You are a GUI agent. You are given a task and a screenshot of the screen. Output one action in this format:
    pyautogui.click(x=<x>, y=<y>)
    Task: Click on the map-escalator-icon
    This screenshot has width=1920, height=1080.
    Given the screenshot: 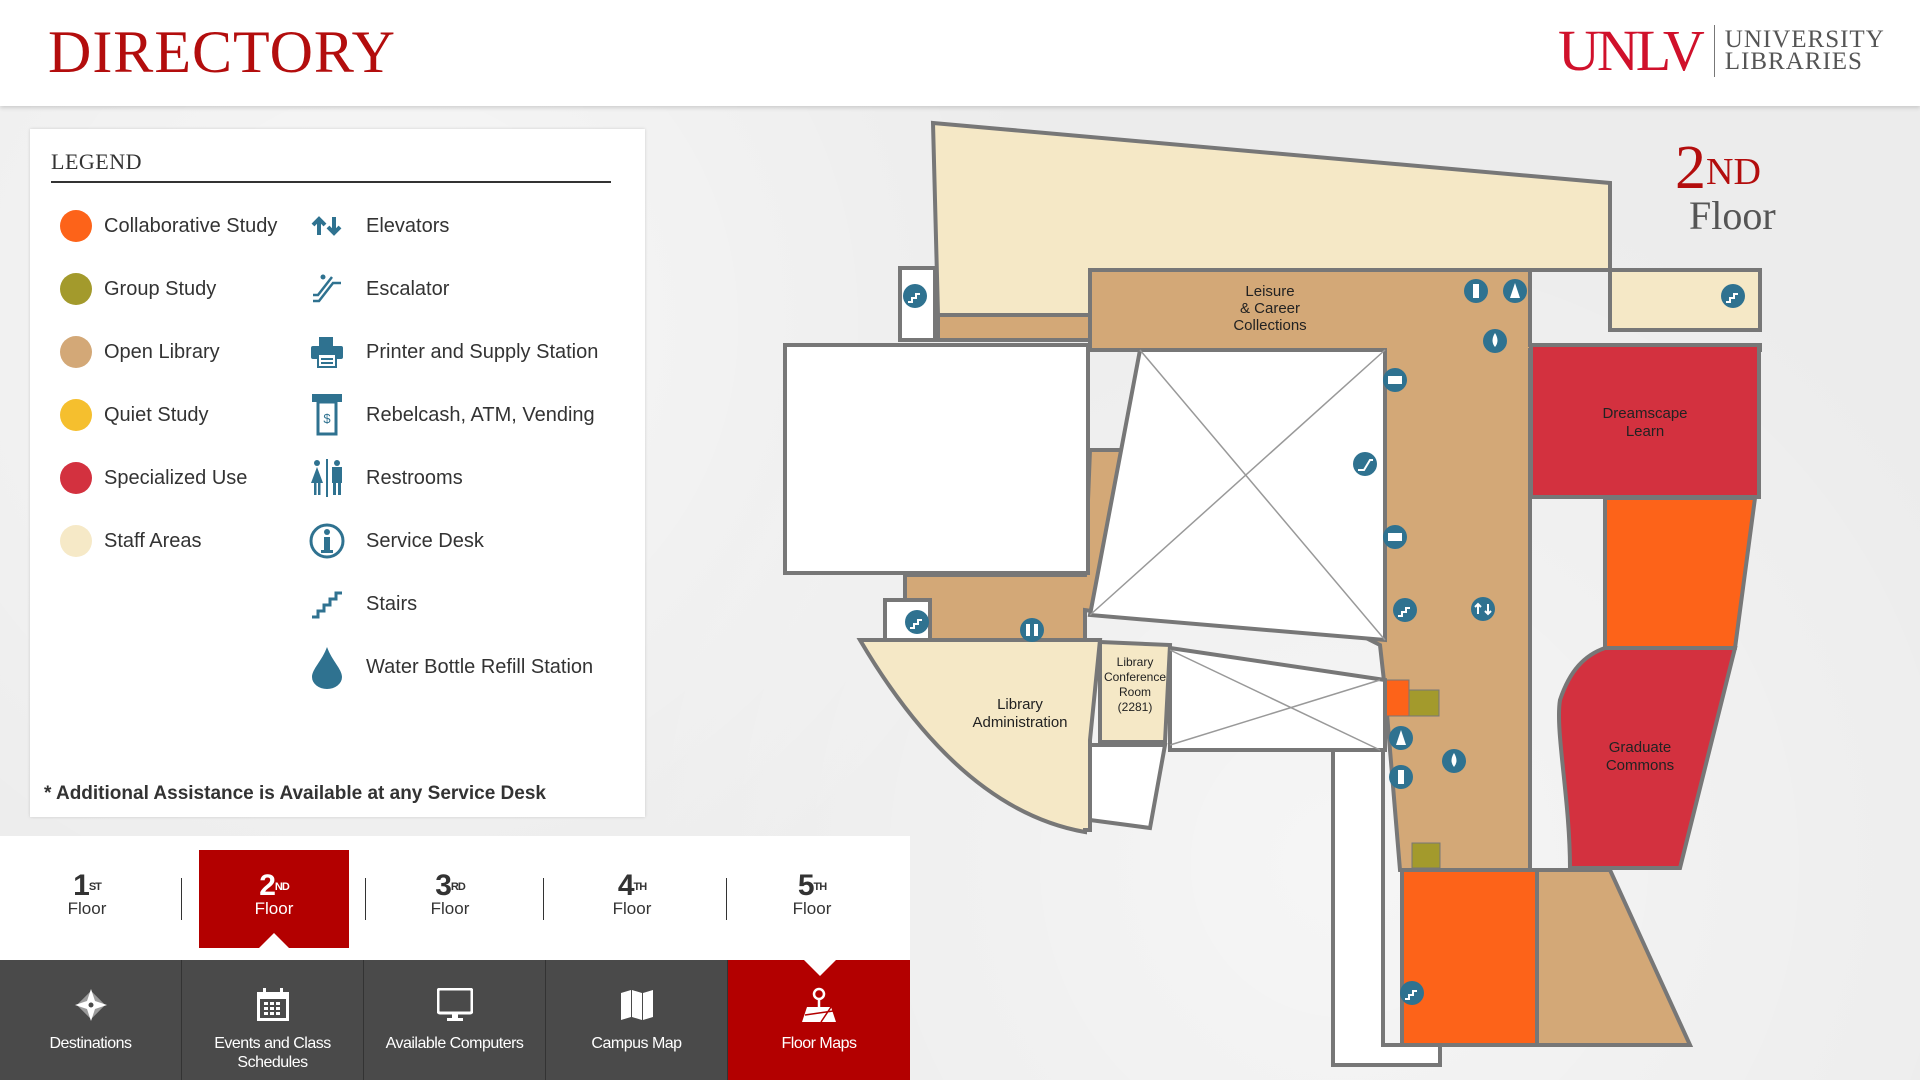 What is the action you would take?
    pyautogui.click(x=1365, y=464)
    